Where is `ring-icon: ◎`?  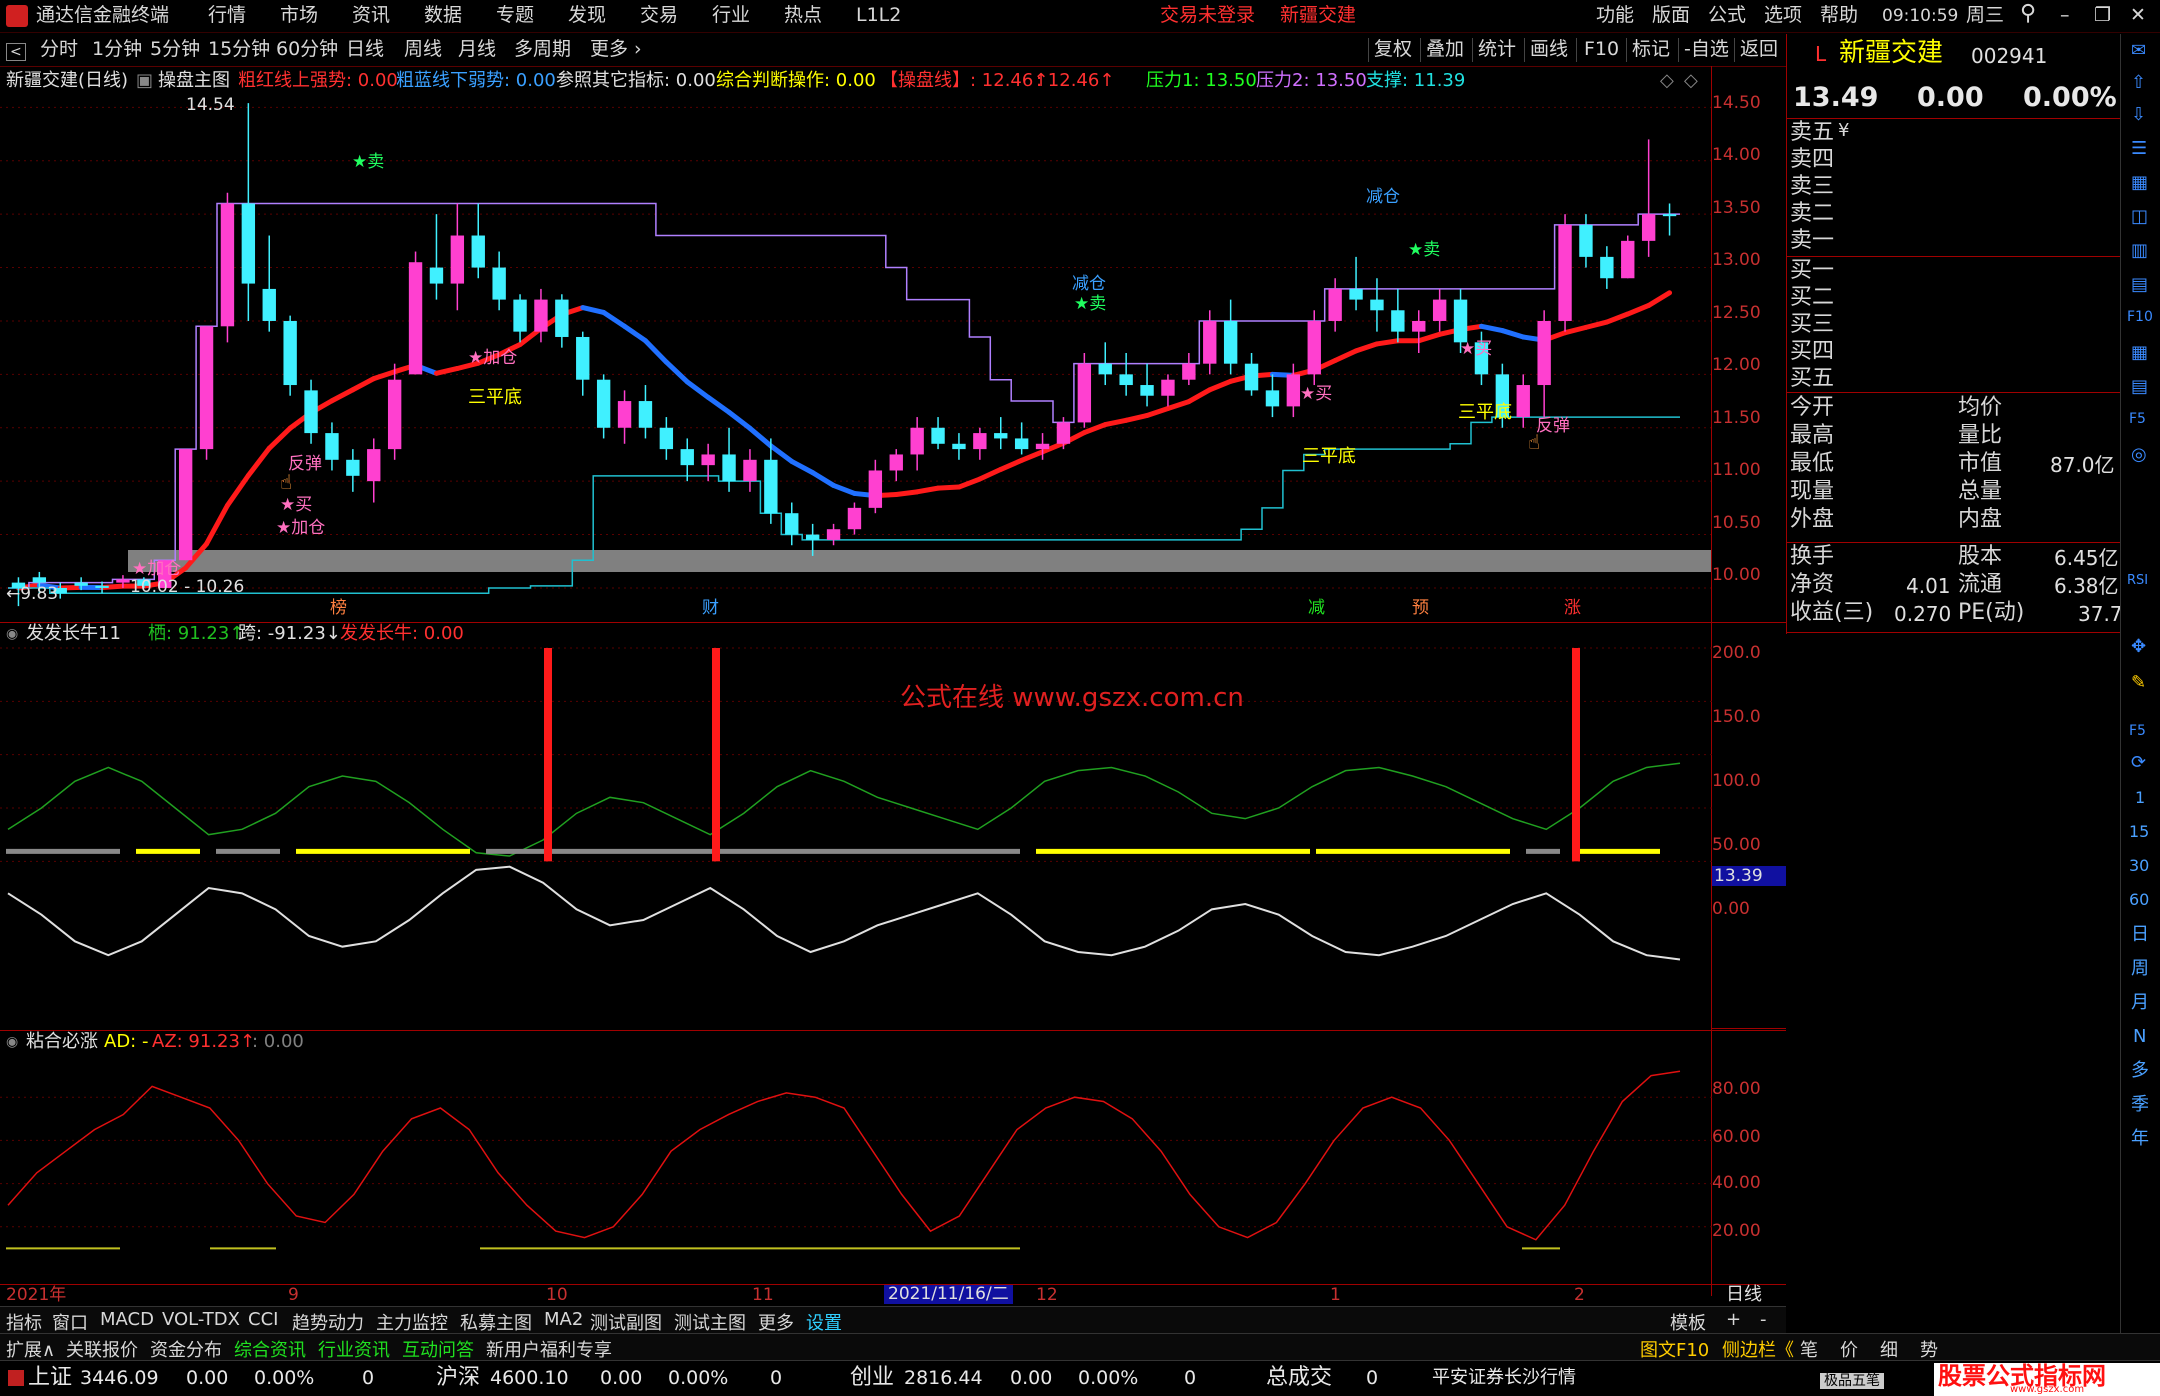
ring-icon: ◎ is located at coordinates (2139, 455).